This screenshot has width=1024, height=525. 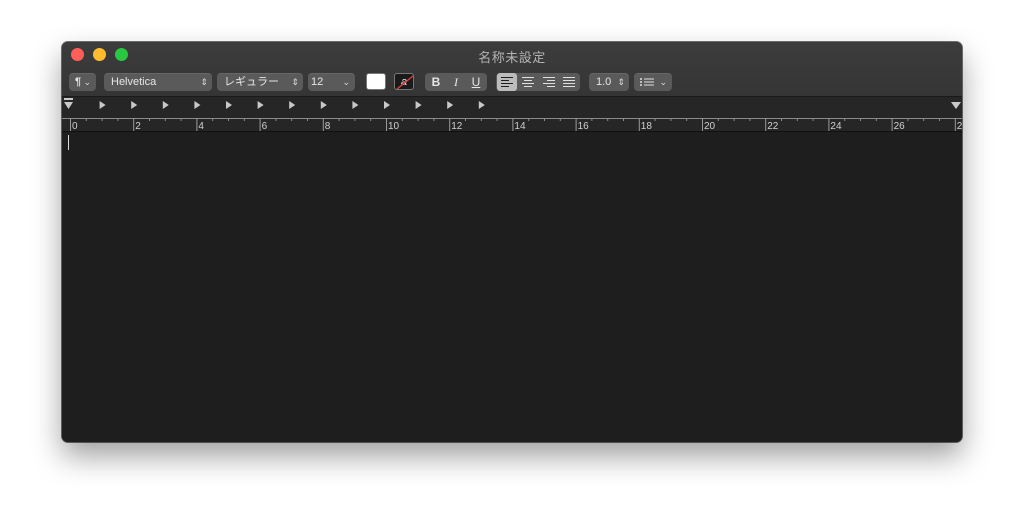 I want to click on ruler-label: 0, so click(x=75, y=126).